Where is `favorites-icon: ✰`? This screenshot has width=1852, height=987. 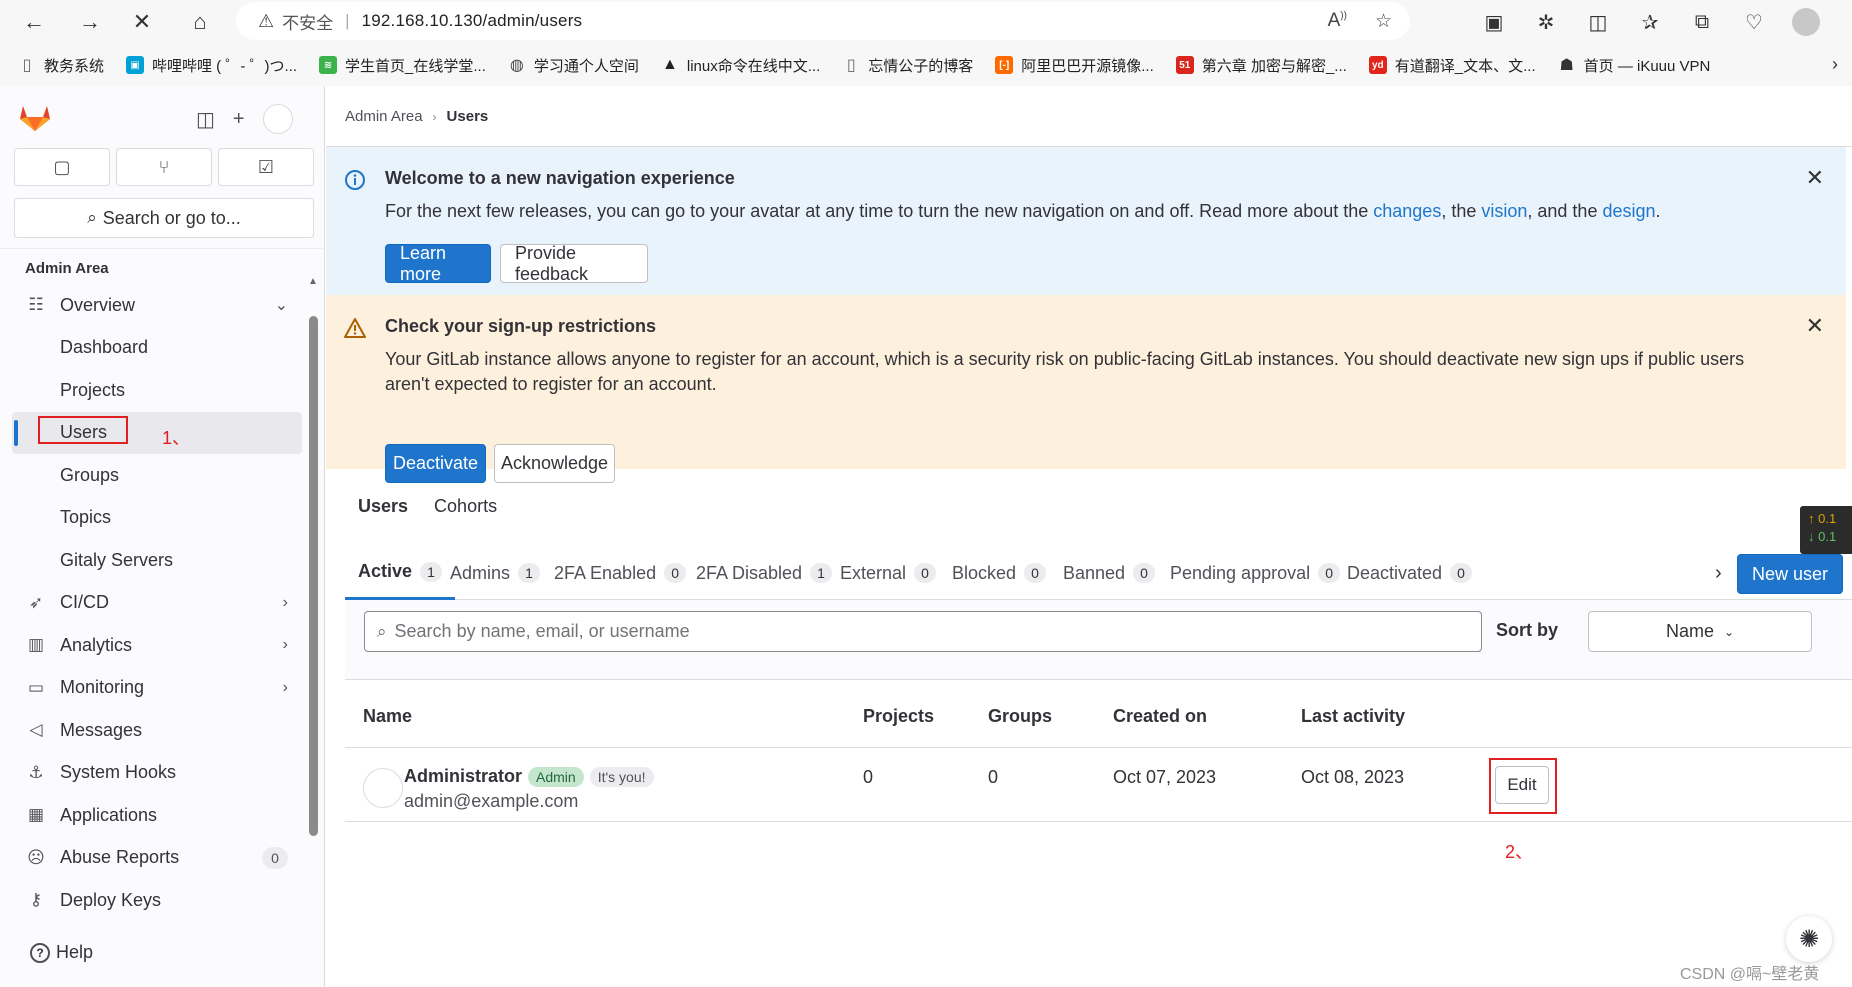 favorites-icon: ✰ is located at coordinates (1650, 22).